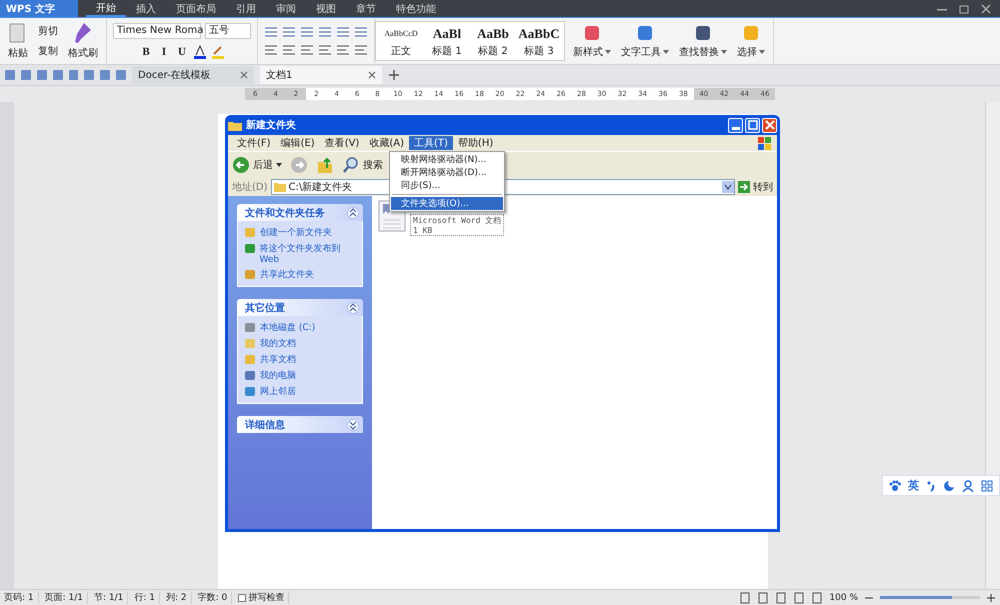 Image resolution: width=1000 pixels, height=605 pixels. I want to click on paw-icon, so click(895, 486).